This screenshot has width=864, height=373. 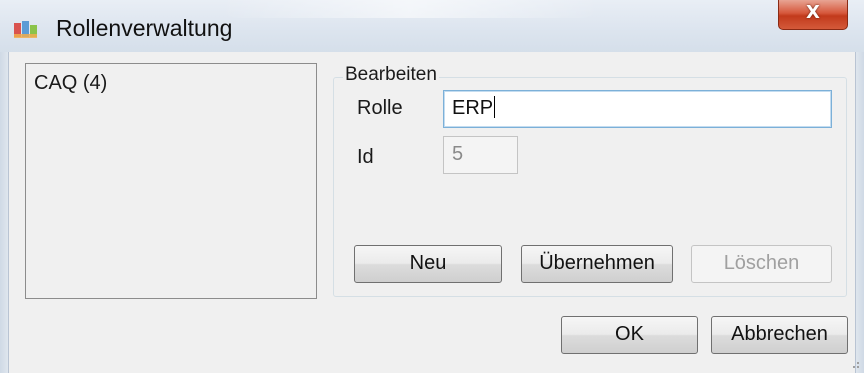 I want to click on id-input-readonly: 5, so click(x=480, y=155).